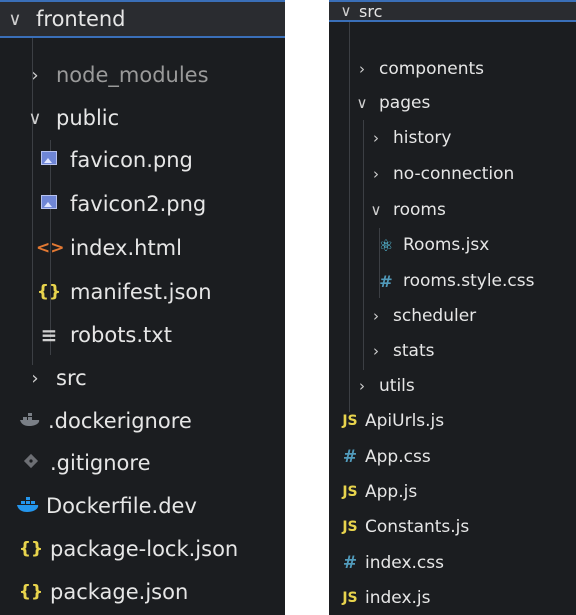 The width and height of the screenshot is (576, 615). I want to click on folder-row-history: › history, so click(452, 138).